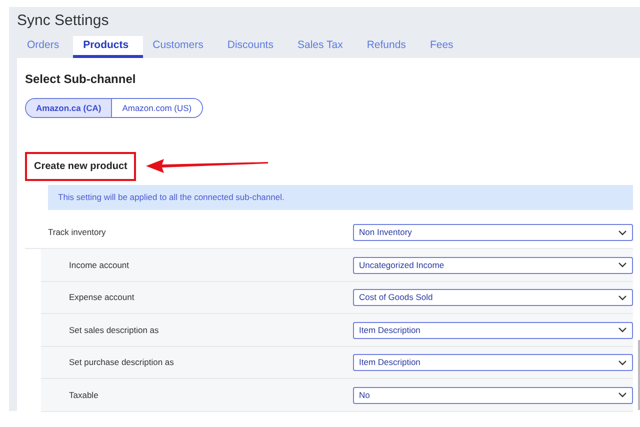  I want to click on page-title: Sync Settings, so click(63, 21).